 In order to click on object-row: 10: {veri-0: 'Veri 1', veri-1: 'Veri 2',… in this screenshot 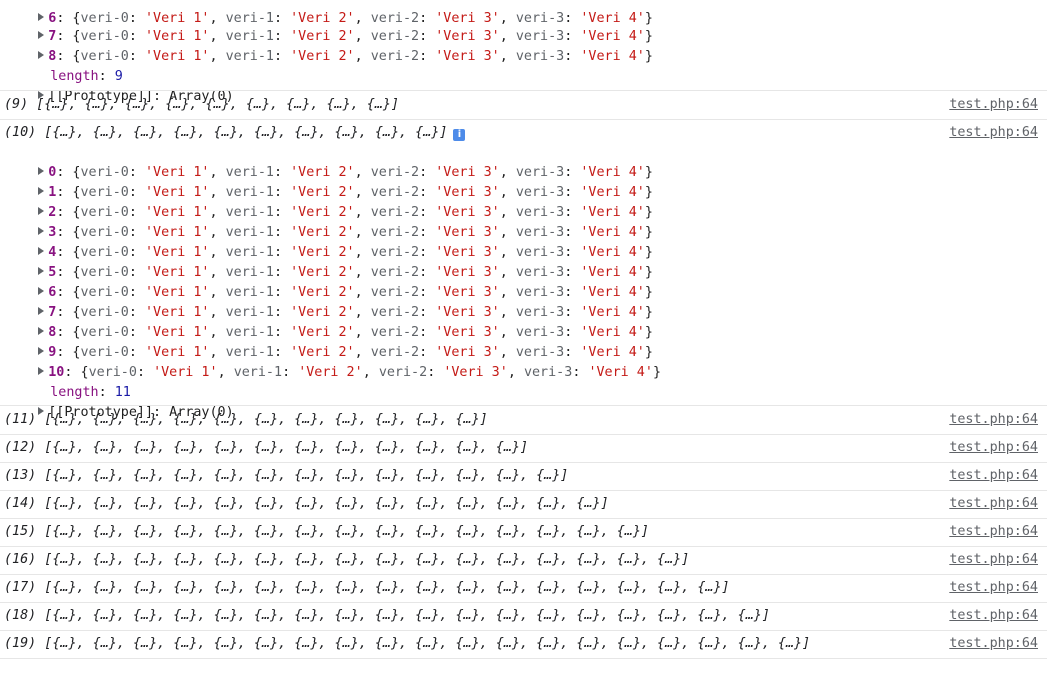, I will do `click(330, 361)`.